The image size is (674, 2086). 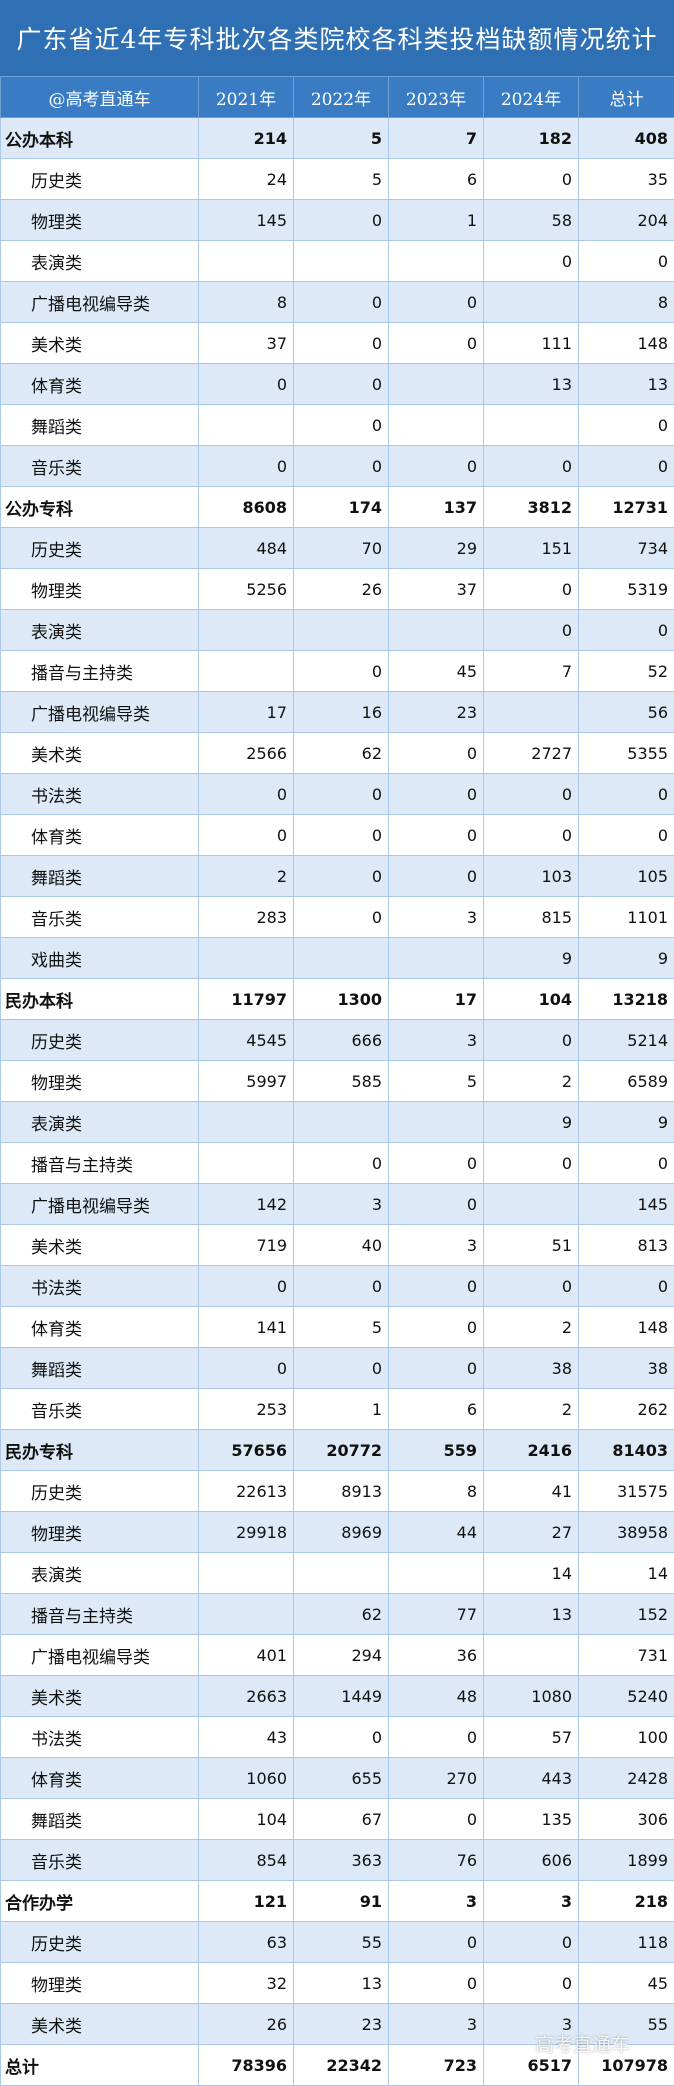 What do you see at coordinates (246, 343) in the screenshot?
I see `cell-value: 37` at bounding box center [246, 343].